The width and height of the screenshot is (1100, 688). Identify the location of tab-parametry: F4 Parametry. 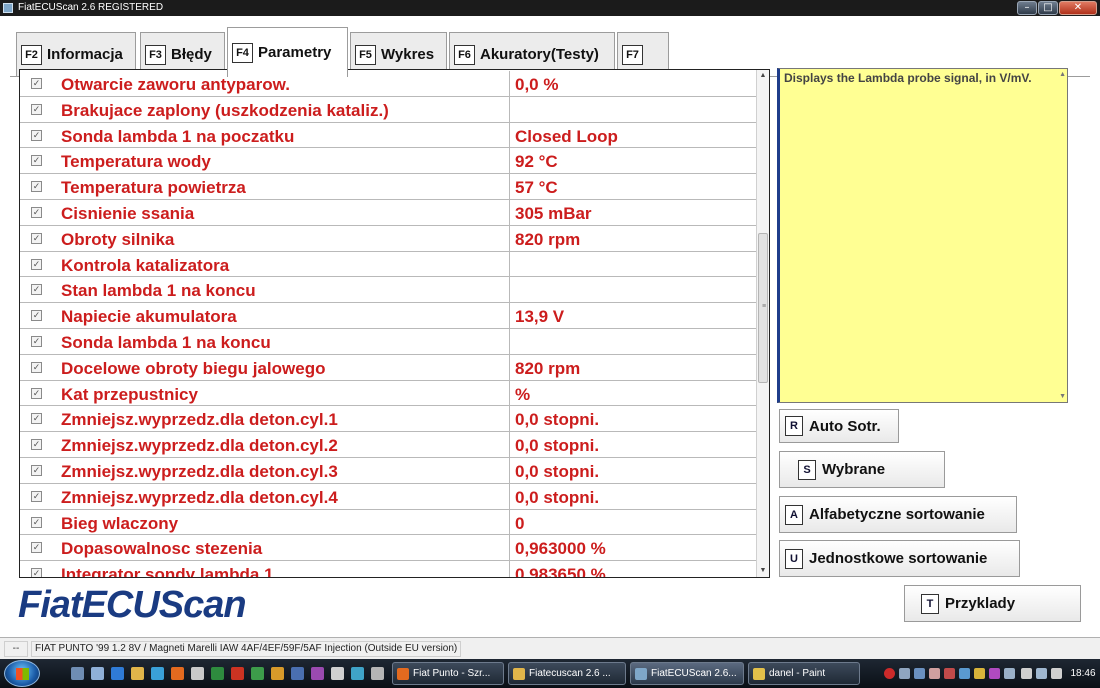
(287, 52).